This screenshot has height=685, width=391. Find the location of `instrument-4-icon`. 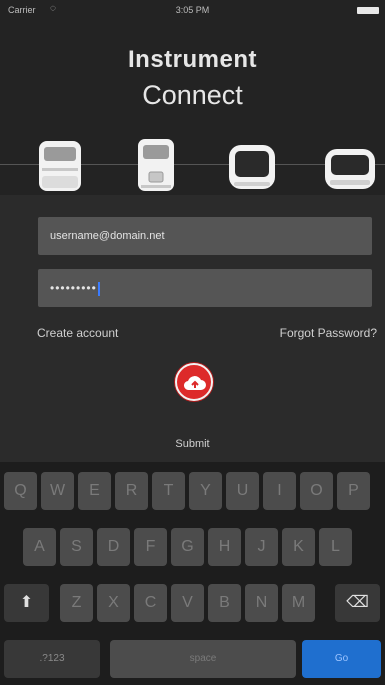

instrument-4-icon is located at coordinates (350, 169).